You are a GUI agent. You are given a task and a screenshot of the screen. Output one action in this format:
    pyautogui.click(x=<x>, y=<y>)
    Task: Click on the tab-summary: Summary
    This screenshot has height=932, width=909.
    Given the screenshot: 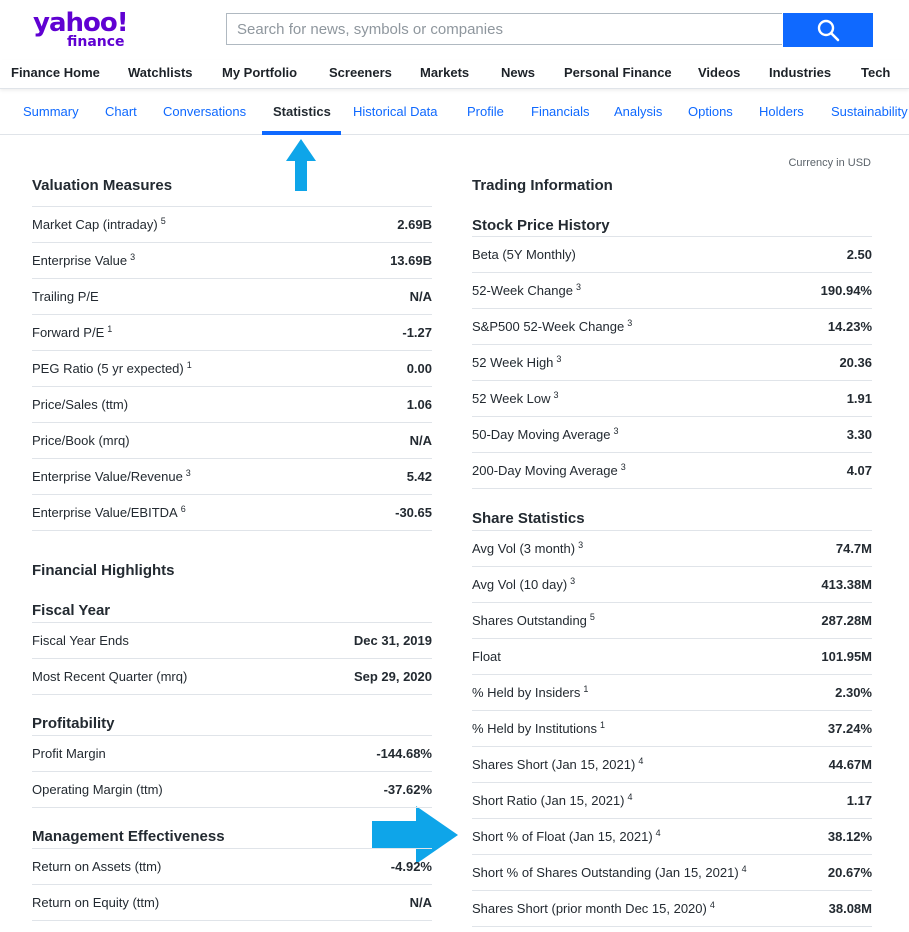 What is the action you would take?
    pyautogui.click(x=51, y=111)
    